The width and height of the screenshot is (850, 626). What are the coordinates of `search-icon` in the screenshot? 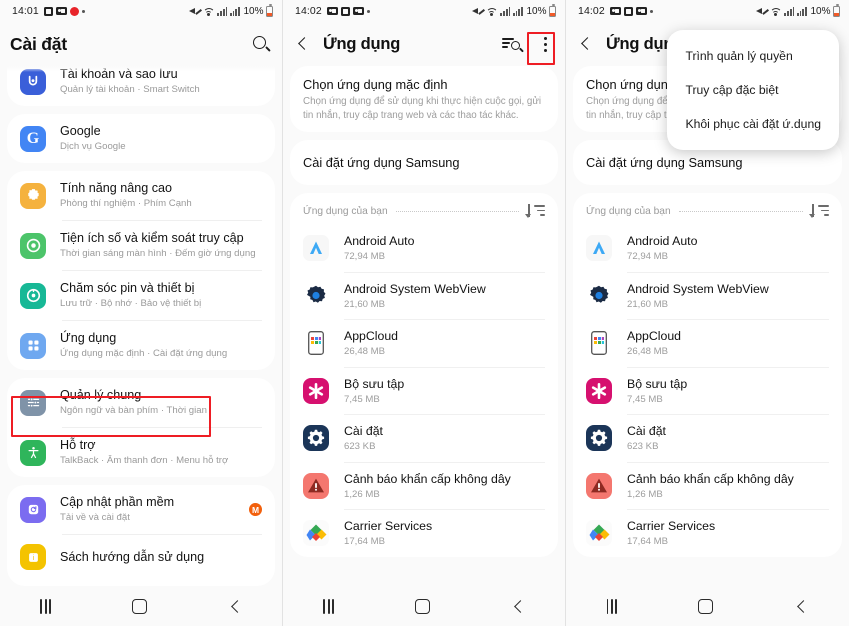 It's located at (261, 44).